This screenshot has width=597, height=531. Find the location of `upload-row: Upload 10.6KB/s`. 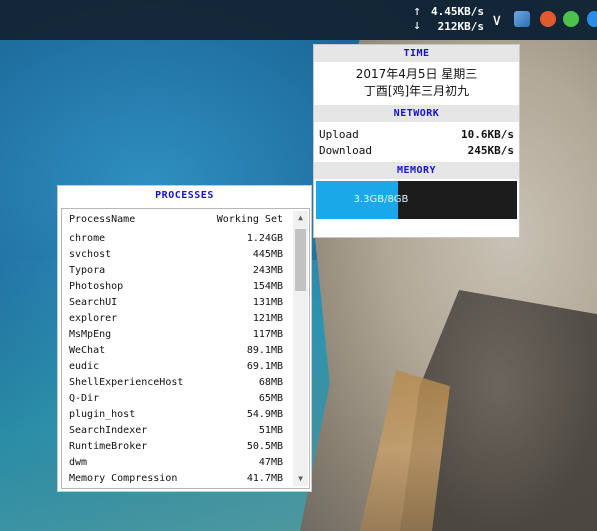

upload-row: Upload 10.6KB/s is located at coordinates (416, 135).